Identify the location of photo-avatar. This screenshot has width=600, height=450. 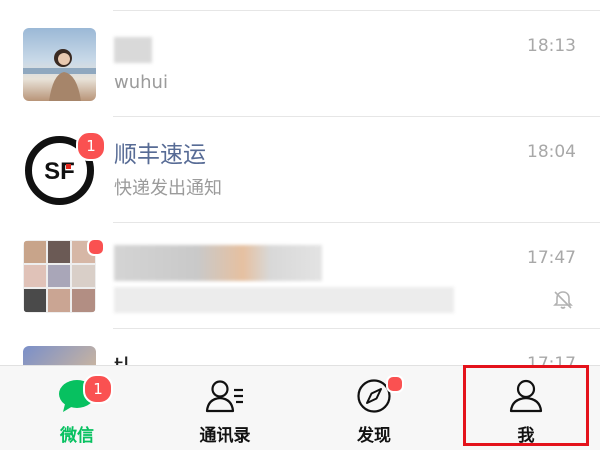
(59, 64).